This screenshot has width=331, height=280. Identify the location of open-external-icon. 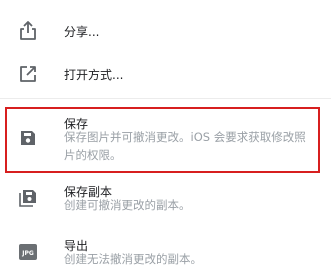
(28, 74).